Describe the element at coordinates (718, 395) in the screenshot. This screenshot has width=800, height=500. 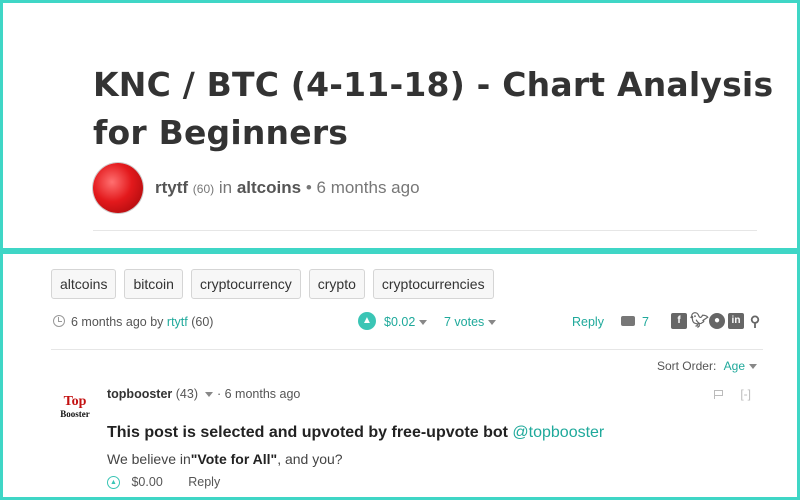
I see `flag-icon` at that location.